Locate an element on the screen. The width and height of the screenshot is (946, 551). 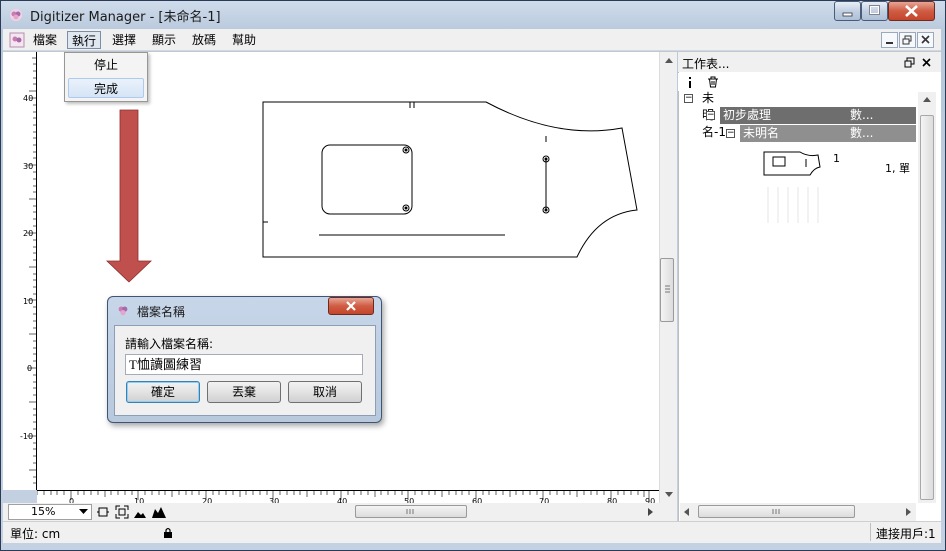
pattern-outline is located at coordinates (450, 179).